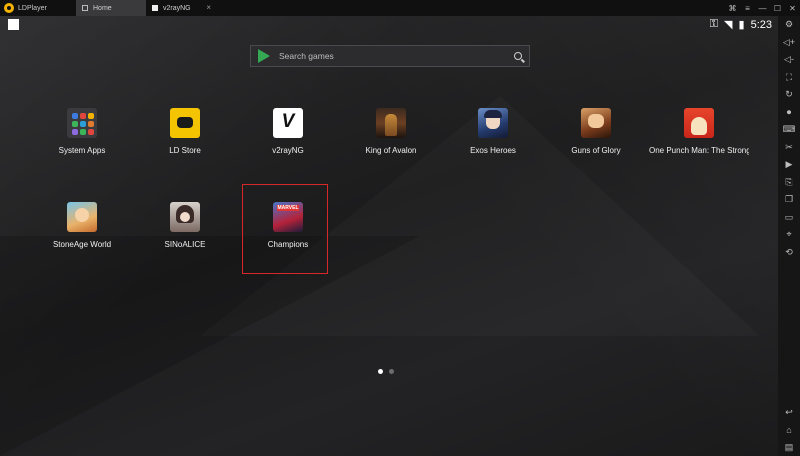 The width and height of the screenshot is (800, 456). What do you see at coordinates (400, 8) in the screenshot?
I see `title-bar: LDPlayer Home v2rayNG × ⌘ ≡ — ☐ ✕` at bounding box center [400, 8].